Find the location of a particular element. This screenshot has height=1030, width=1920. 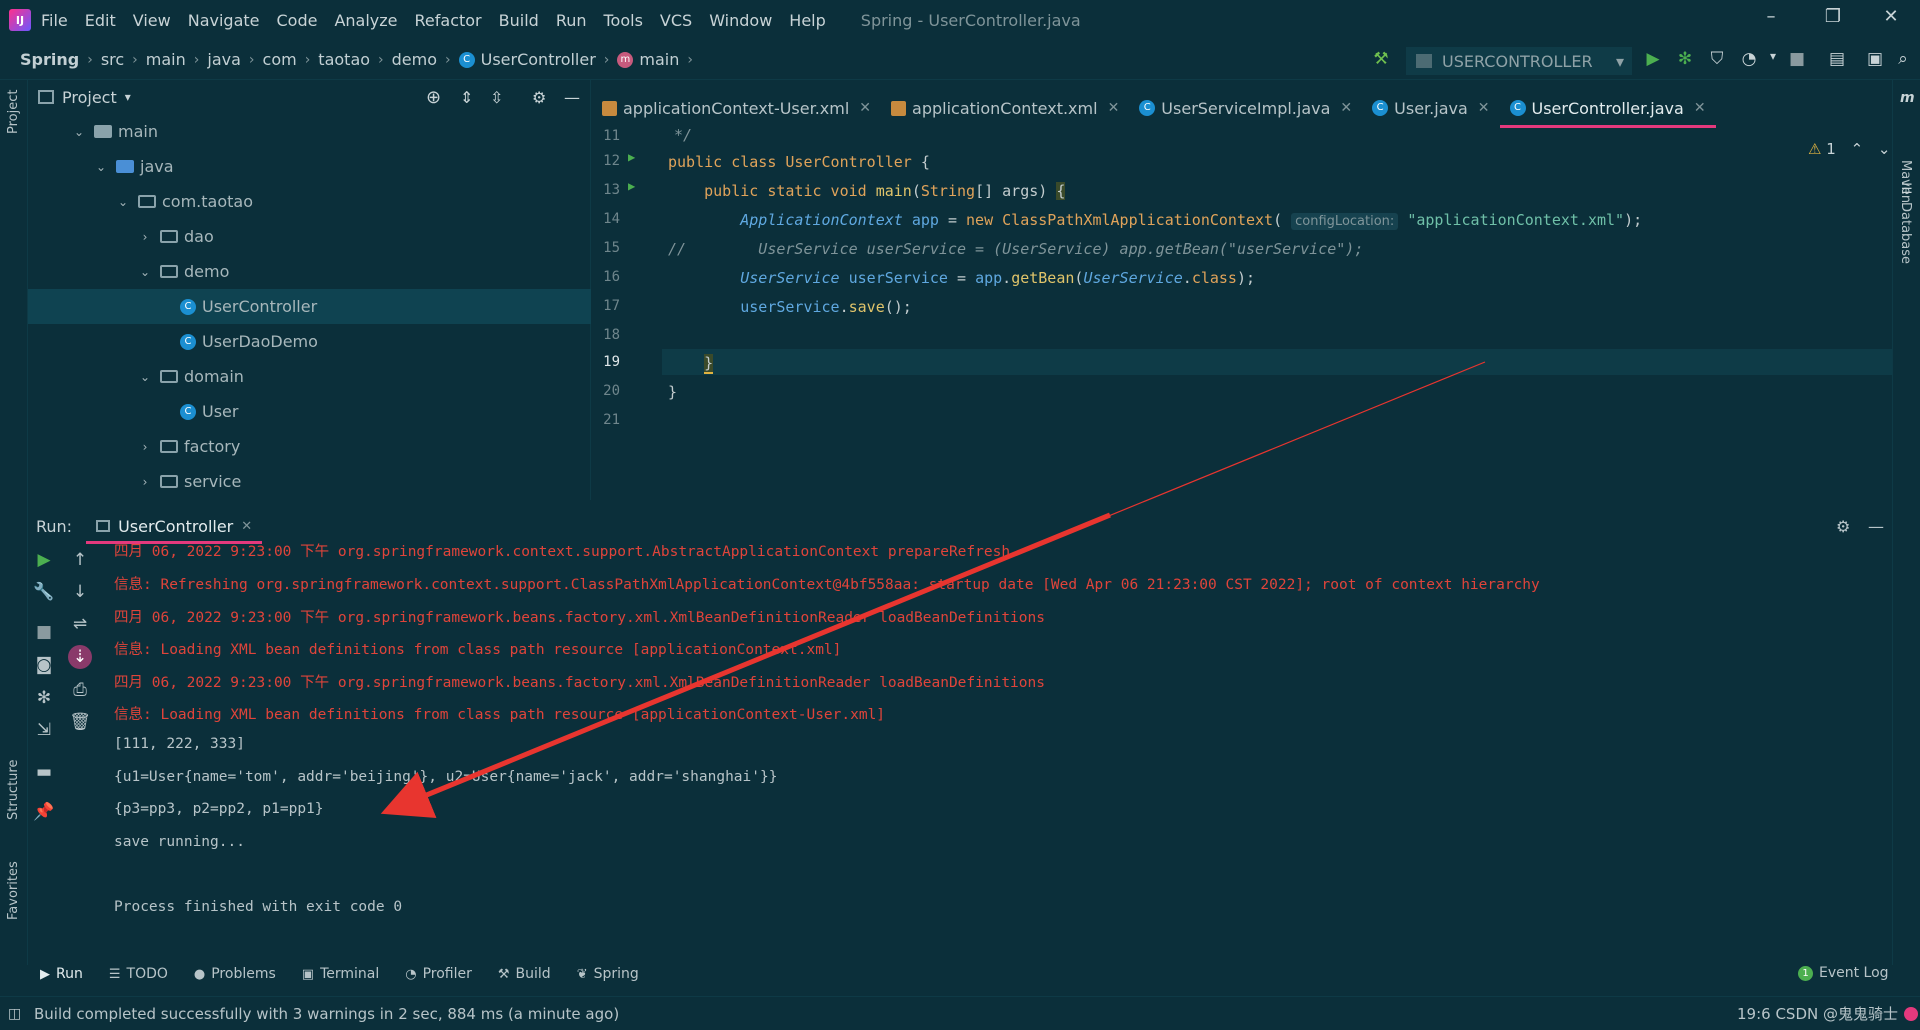

tree-item-service: › service is located at coordinates (309, 481).